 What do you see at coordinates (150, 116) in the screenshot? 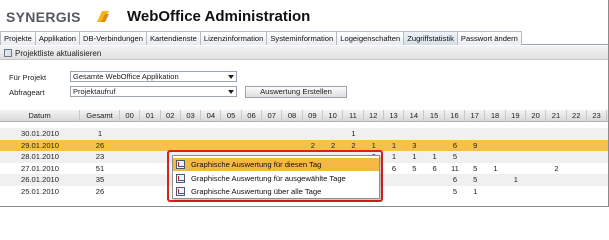
I see `column-header-hour: 01` at bounding box center [150, 116].